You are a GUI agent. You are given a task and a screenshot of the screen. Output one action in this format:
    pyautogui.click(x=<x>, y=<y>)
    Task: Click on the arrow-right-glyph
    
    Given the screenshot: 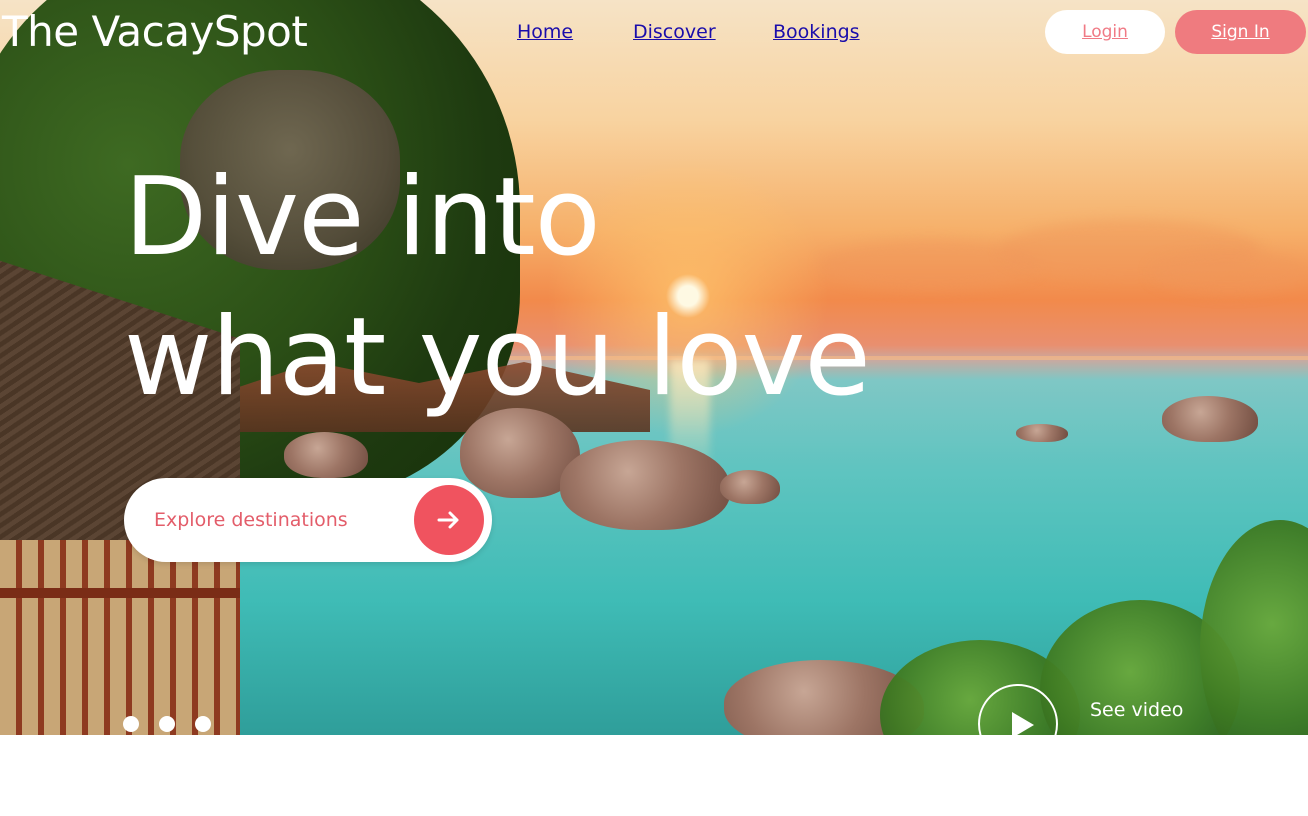 What is the action you would take?
    pyautogui.click(x=448, y=520)
    